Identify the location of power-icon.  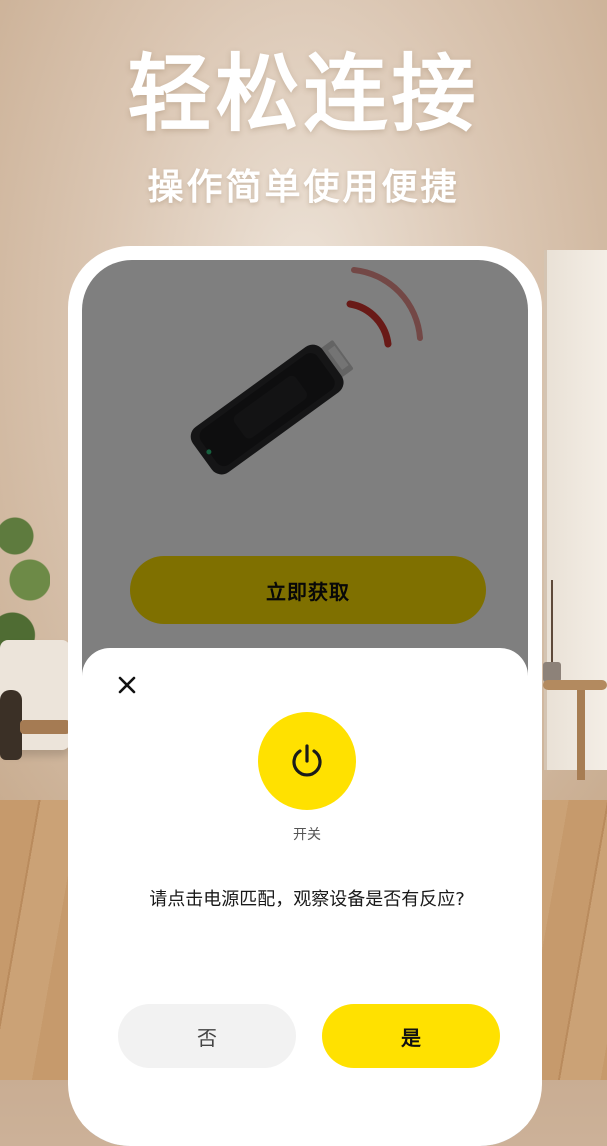
(307, 760).